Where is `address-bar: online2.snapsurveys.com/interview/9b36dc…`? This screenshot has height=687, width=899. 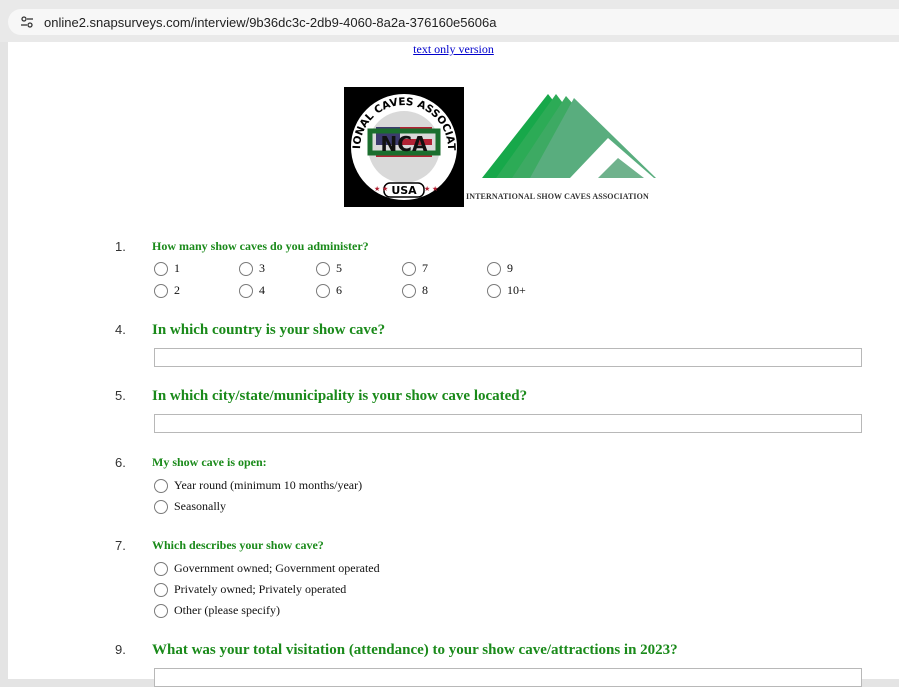
address-bar: online2.snapsurveys.com/interview/9b36dc… is located at coordinates (453, 22).